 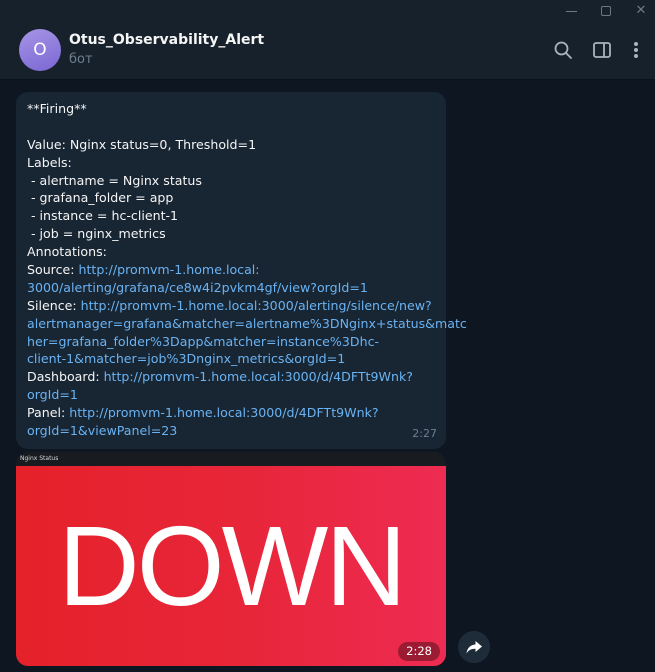 What do you see at coordinates (327, 51) in the screenshot?
I see `chat-header: O Otus_Observability_Alert бот` at bounding box center [327, 51].